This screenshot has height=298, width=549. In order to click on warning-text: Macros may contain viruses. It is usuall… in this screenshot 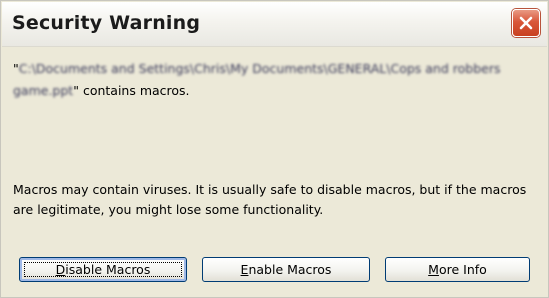, I will do `click(270, 199)`.